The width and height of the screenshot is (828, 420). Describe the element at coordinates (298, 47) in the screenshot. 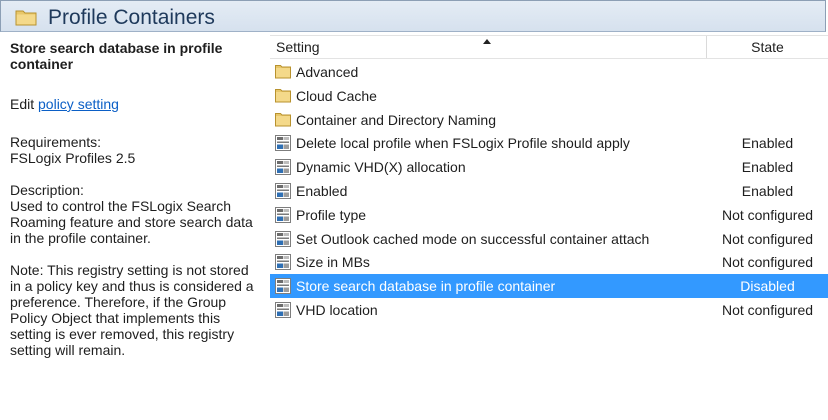

I see `column-setting-label: Setting` at that location.